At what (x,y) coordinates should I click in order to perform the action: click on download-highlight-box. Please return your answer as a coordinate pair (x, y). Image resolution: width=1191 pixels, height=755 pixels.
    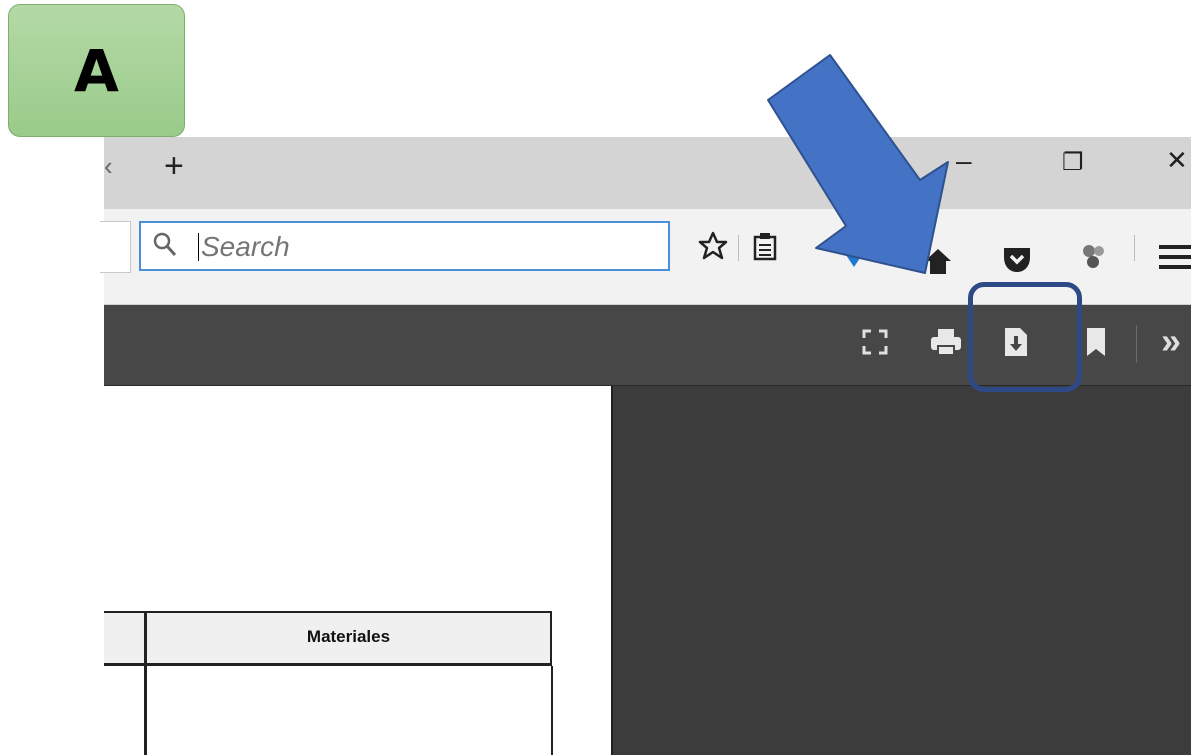
    Looking at the image, I should click on (1025, 337).